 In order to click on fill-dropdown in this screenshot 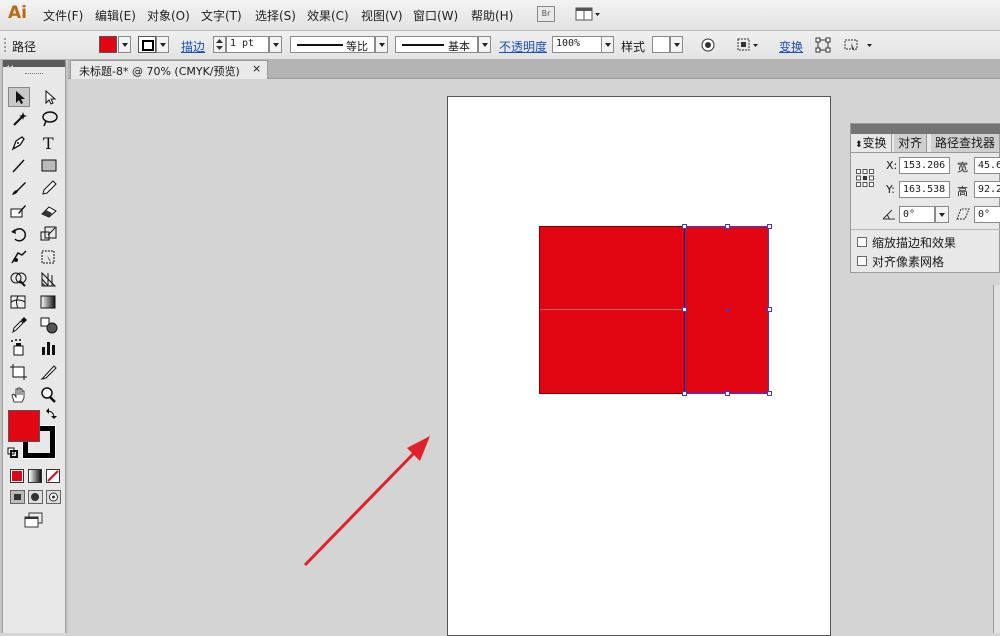, I will do `click(124, 44)`.